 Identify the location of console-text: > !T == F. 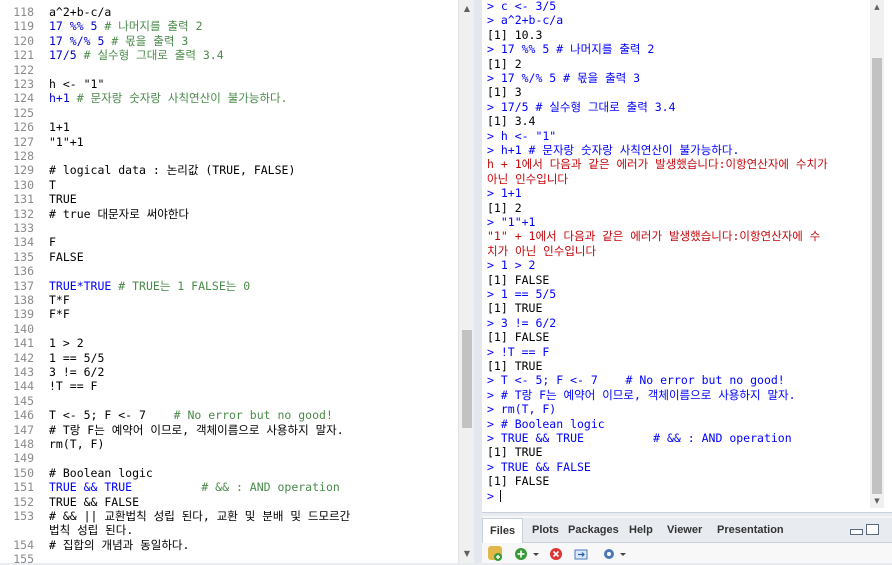
(518, 351).